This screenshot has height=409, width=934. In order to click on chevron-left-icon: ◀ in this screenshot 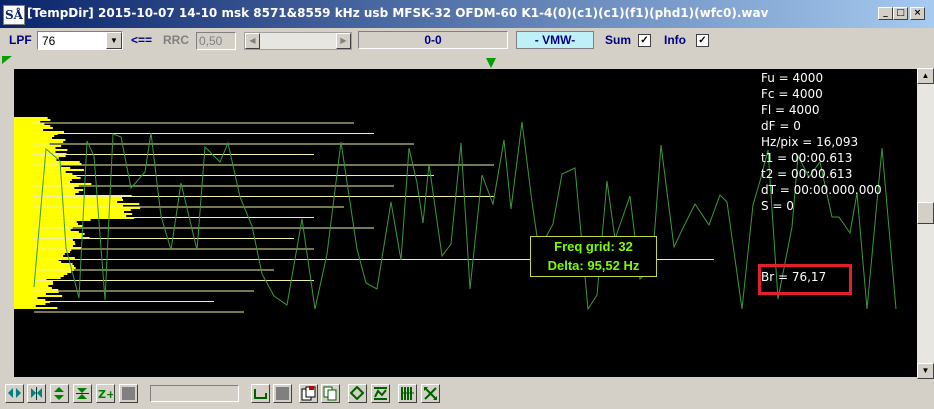, I will do `click(252, 40)`.